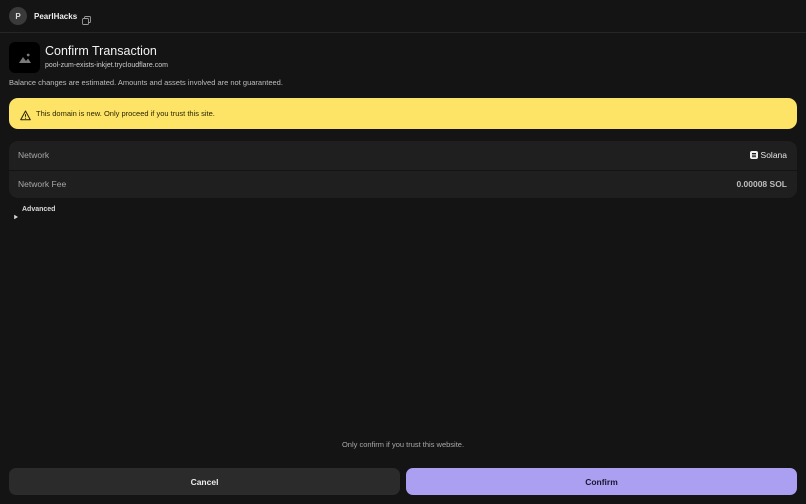 This screenshot has width=806, height=504. I want to click on account-avatar: P, so click(18, 16).